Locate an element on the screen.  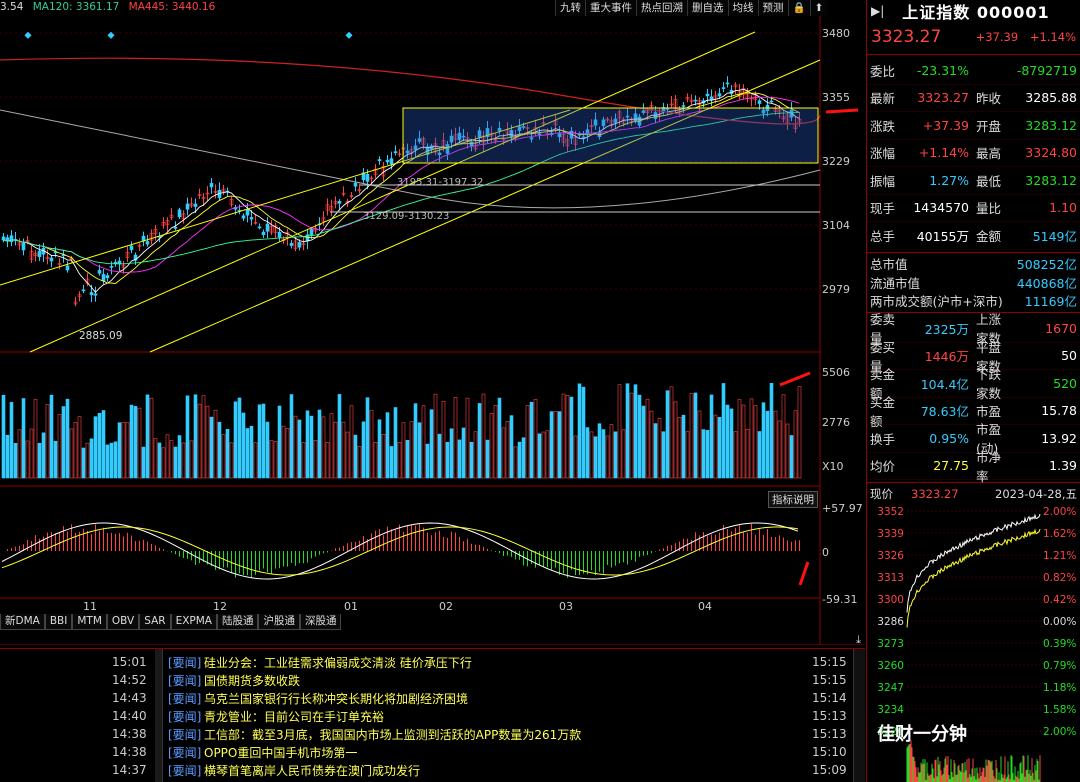
news-time2: 15:15 is located at coordinates (829, 680).